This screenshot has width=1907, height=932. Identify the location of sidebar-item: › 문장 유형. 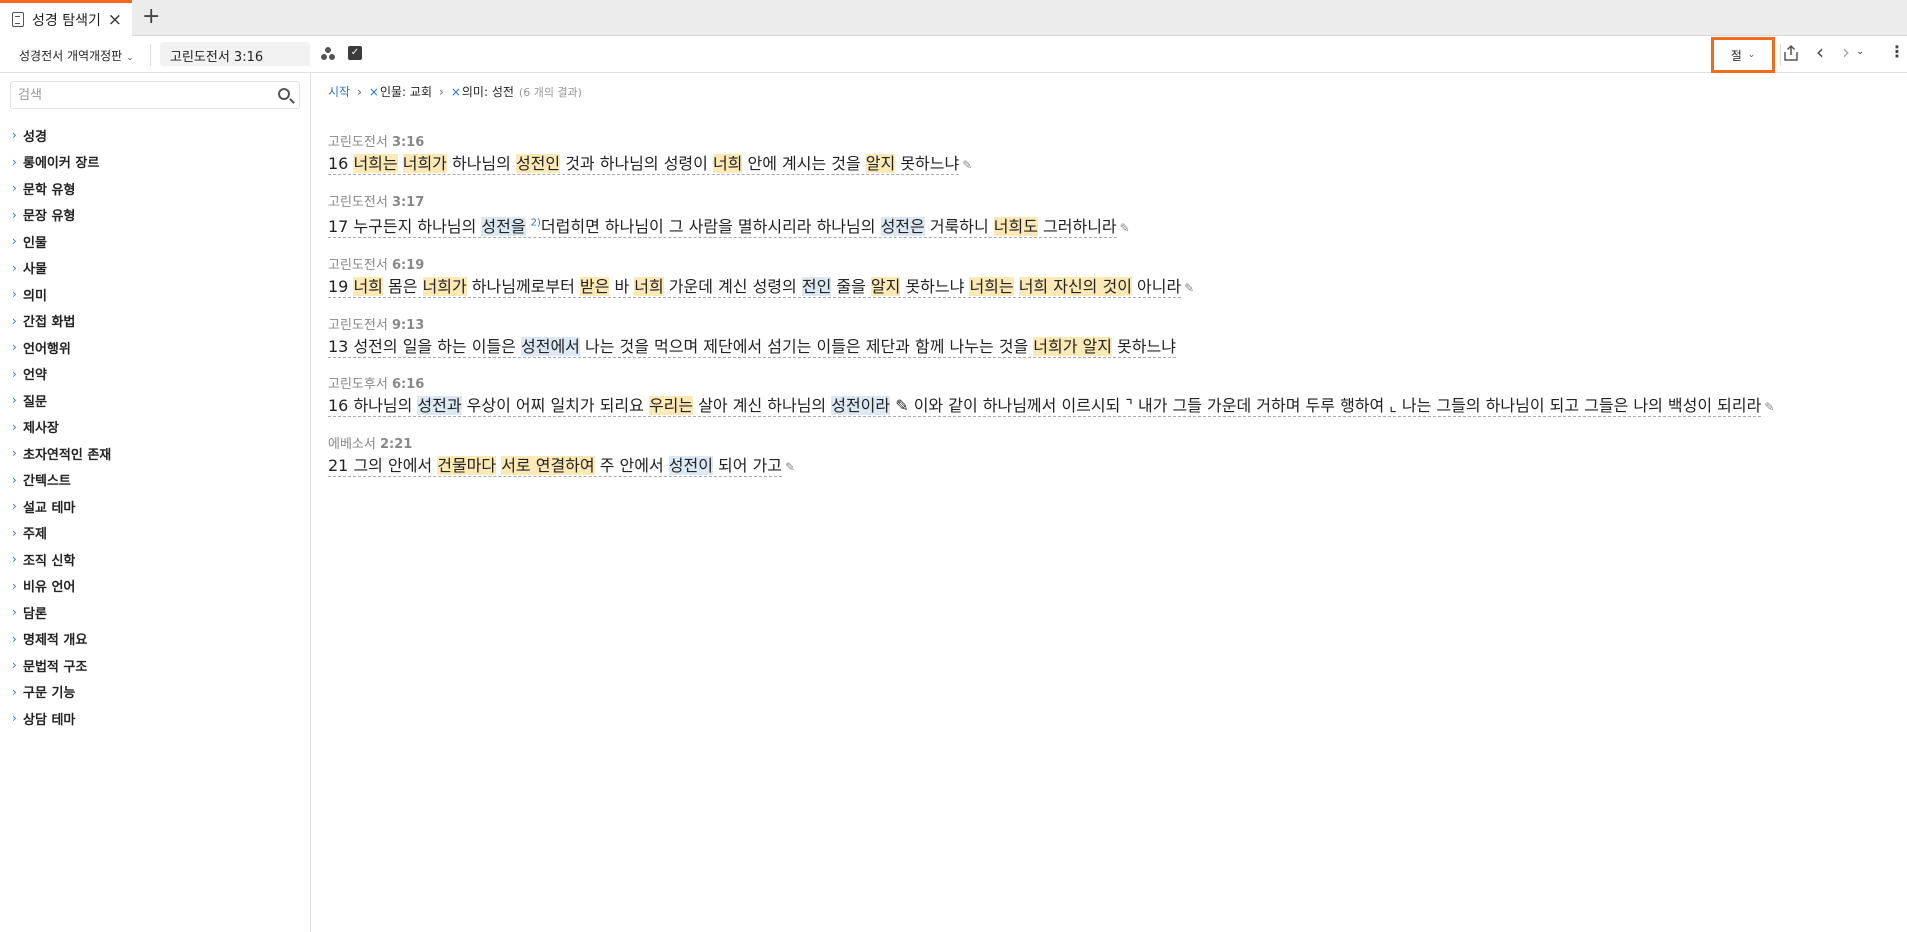
(61, 215).